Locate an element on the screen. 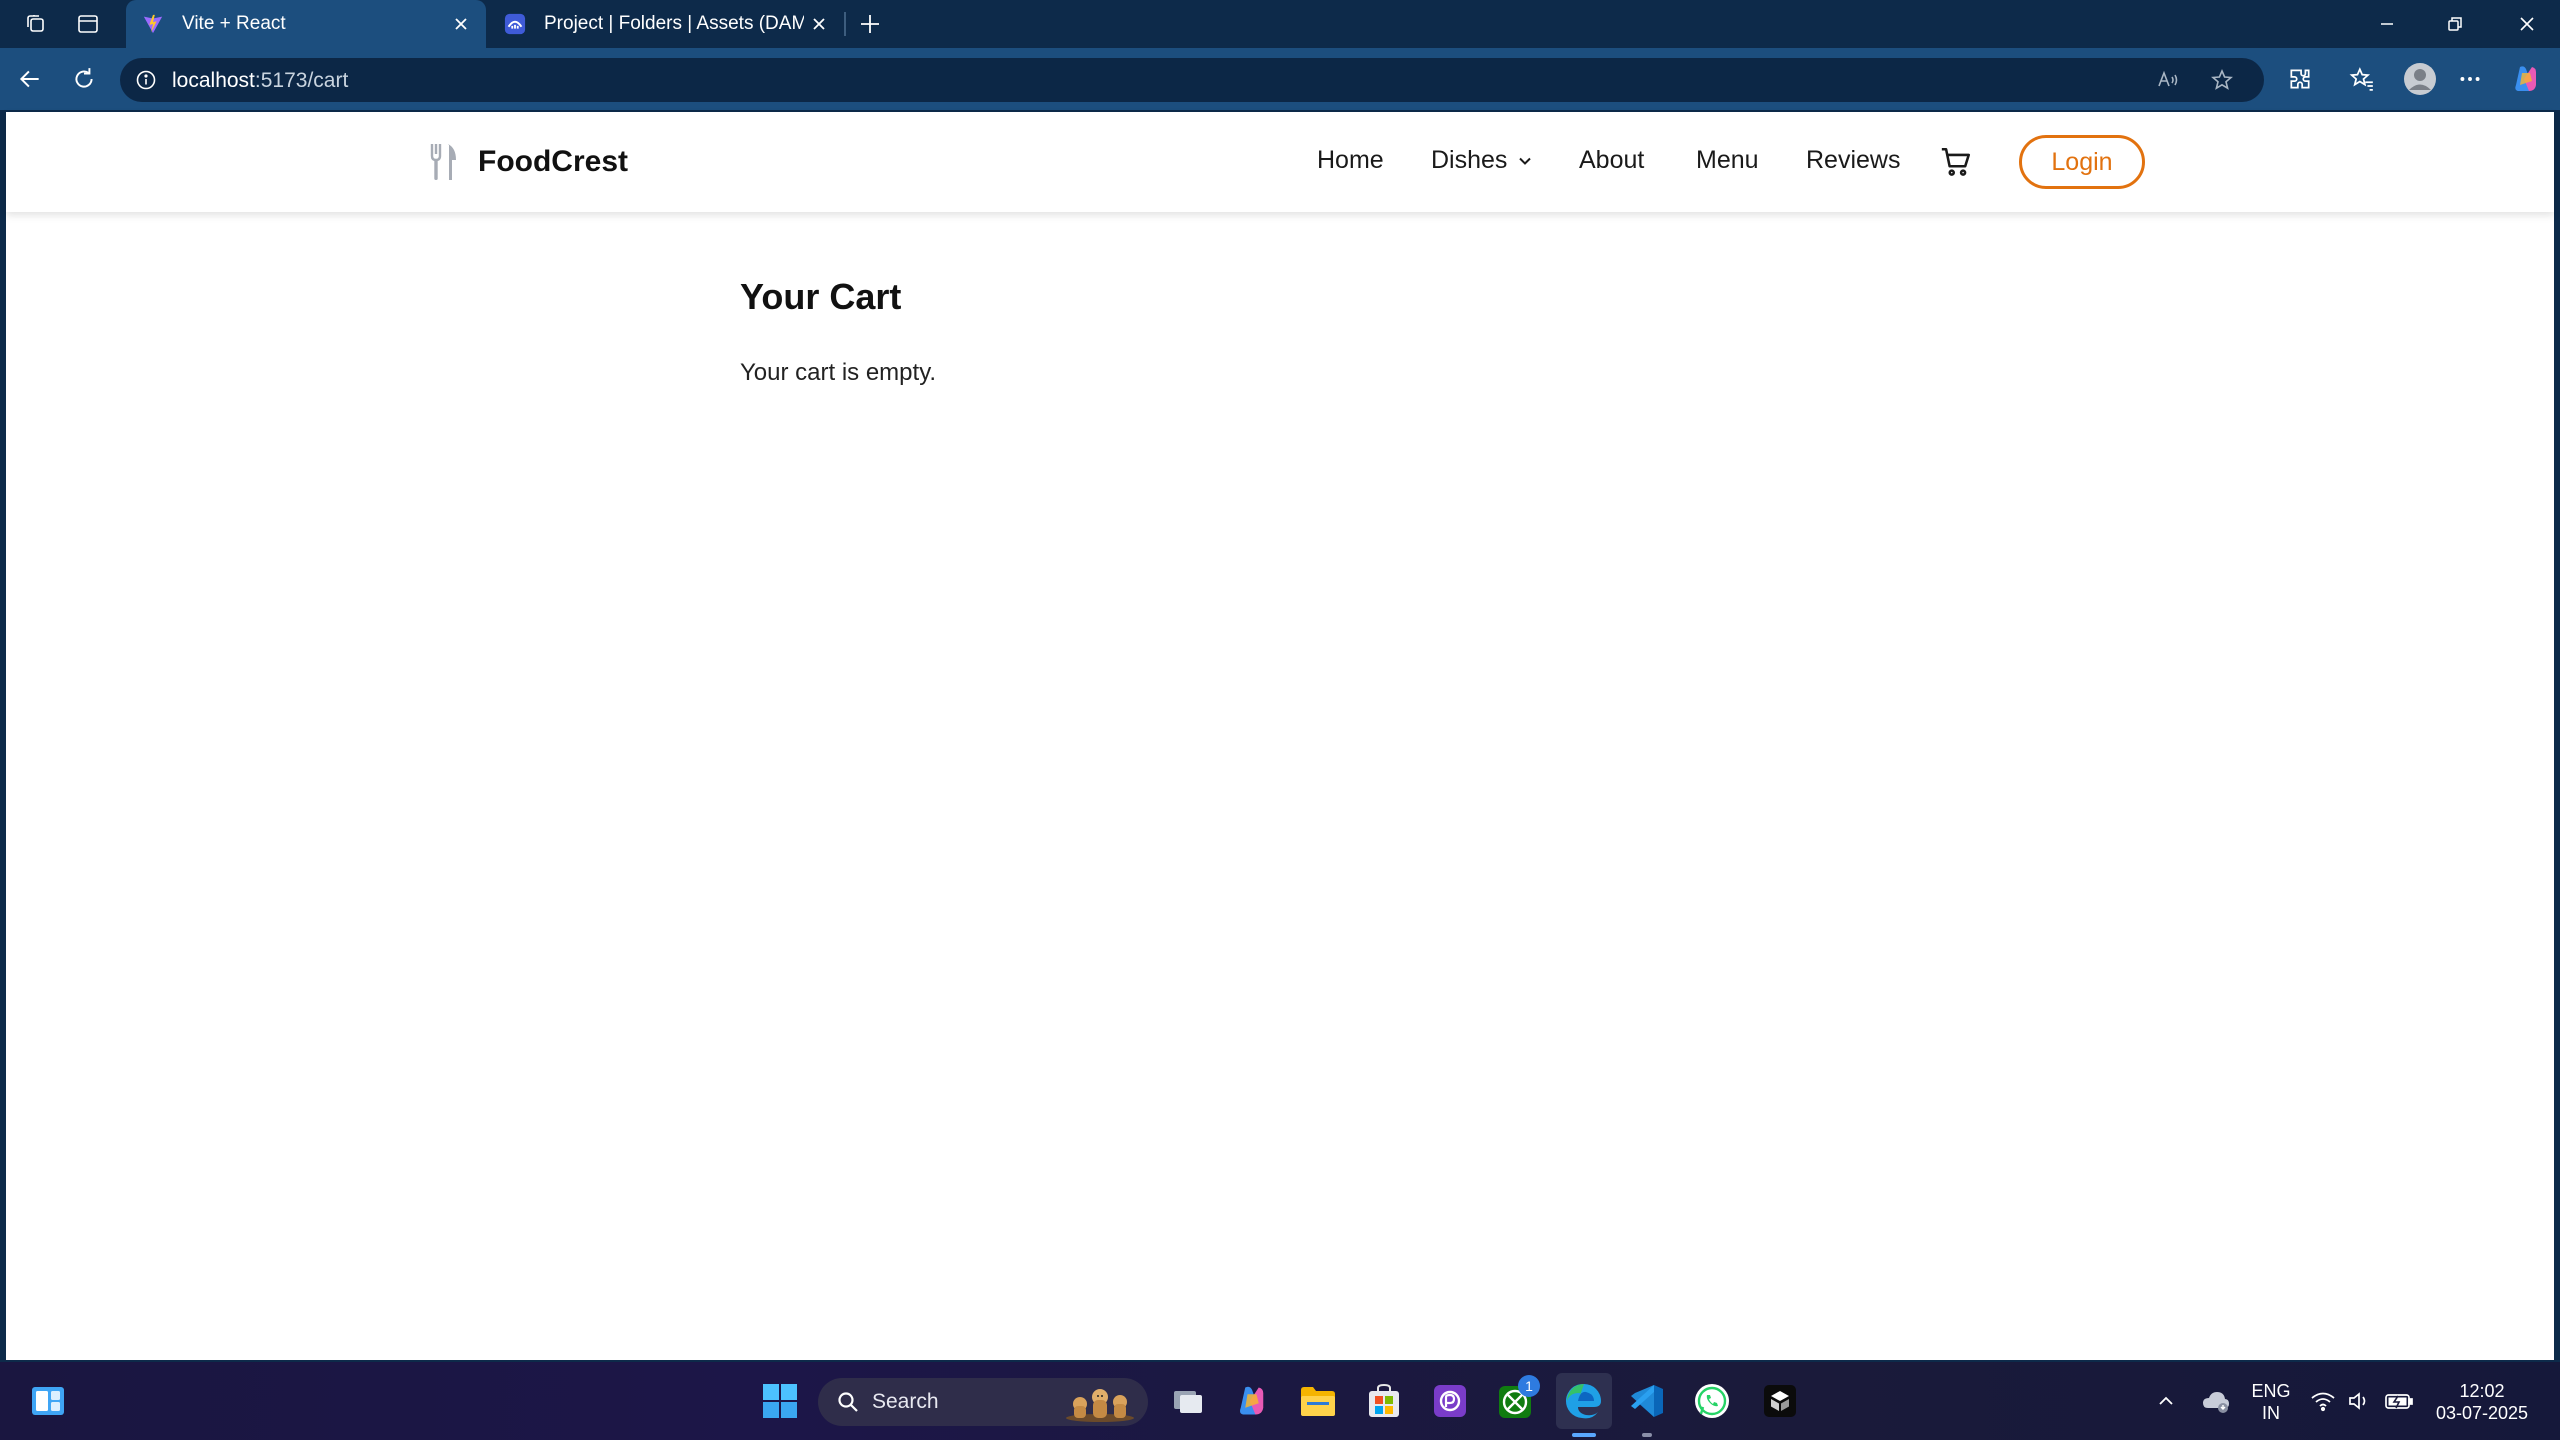 This screenshot has width=2560, height=1440. login-button: Login is located at coordinates (2082, 162).